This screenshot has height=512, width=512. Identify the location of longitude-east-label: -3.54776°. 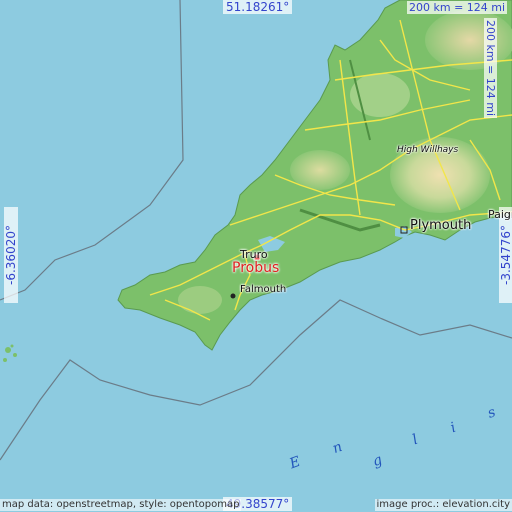
(505, 255).